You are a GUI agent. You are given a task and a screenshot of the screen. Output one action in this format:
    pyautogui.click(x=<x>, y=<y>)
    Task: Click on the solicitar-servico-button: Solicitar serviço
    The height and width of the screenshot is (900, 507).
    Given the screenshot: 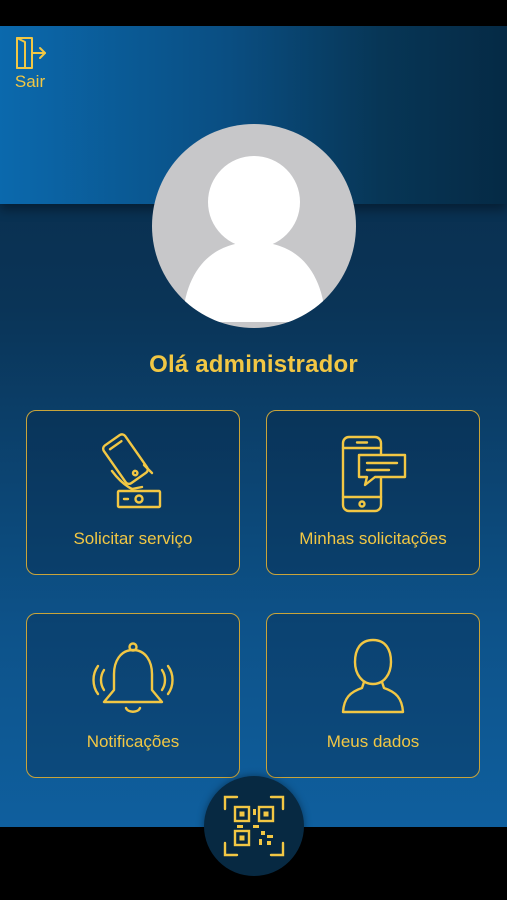 What is the action you would take?
    pyautogui.click(x=133, y=492)
    